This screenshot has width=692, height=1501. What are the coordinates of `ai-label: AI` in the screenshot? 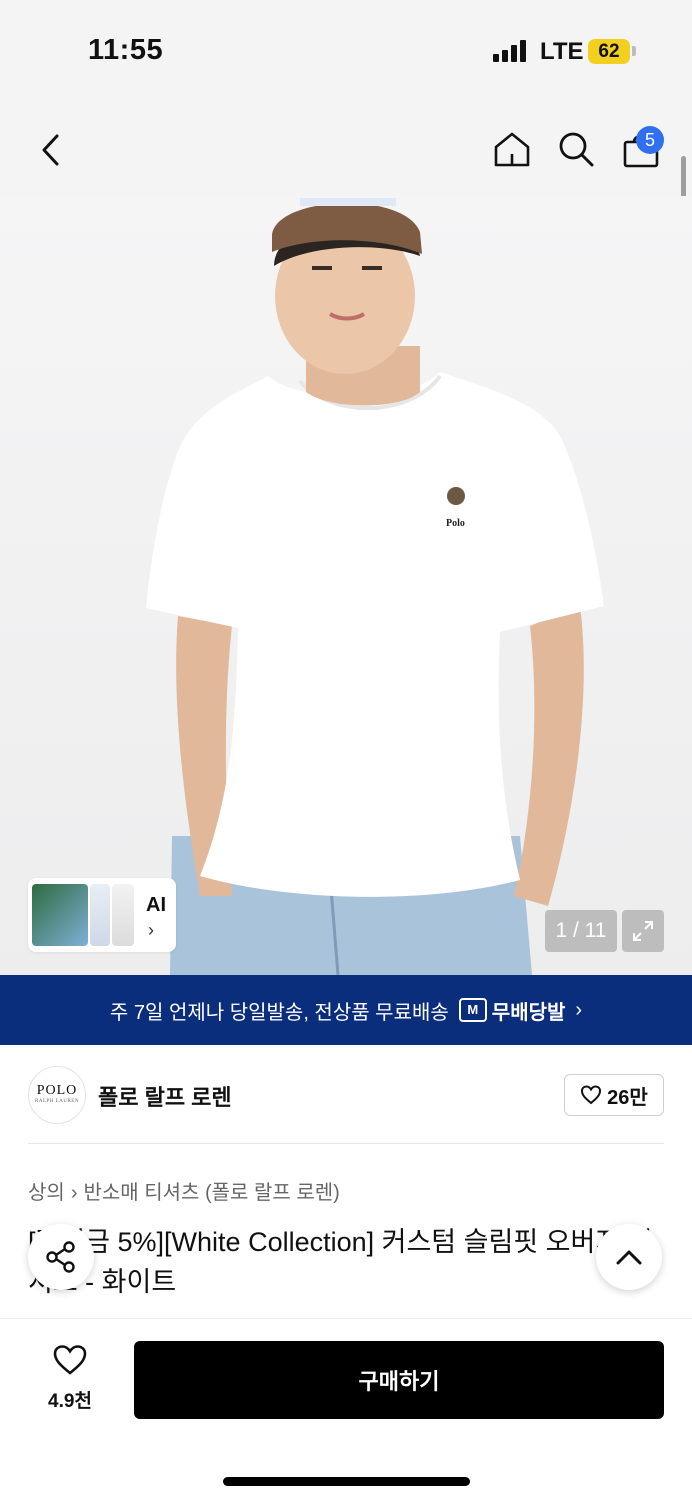 It's located at (156, 905).